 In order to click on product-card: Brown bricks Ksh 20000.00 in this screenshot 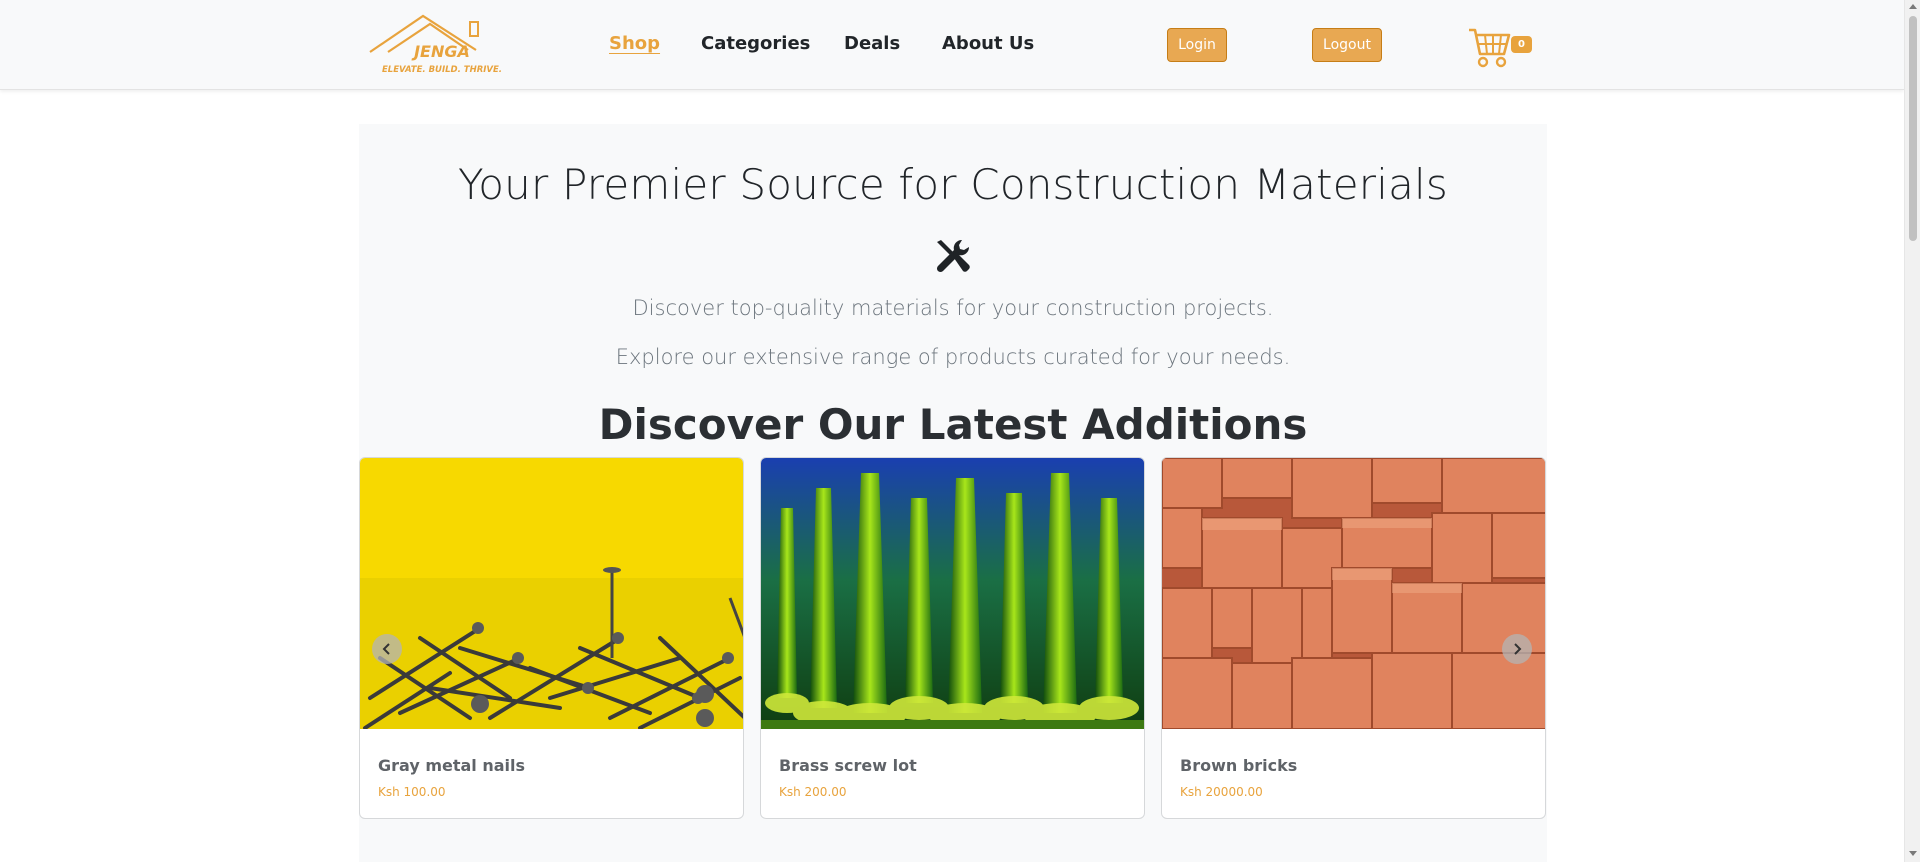, I will do `click(1353, 638)`.